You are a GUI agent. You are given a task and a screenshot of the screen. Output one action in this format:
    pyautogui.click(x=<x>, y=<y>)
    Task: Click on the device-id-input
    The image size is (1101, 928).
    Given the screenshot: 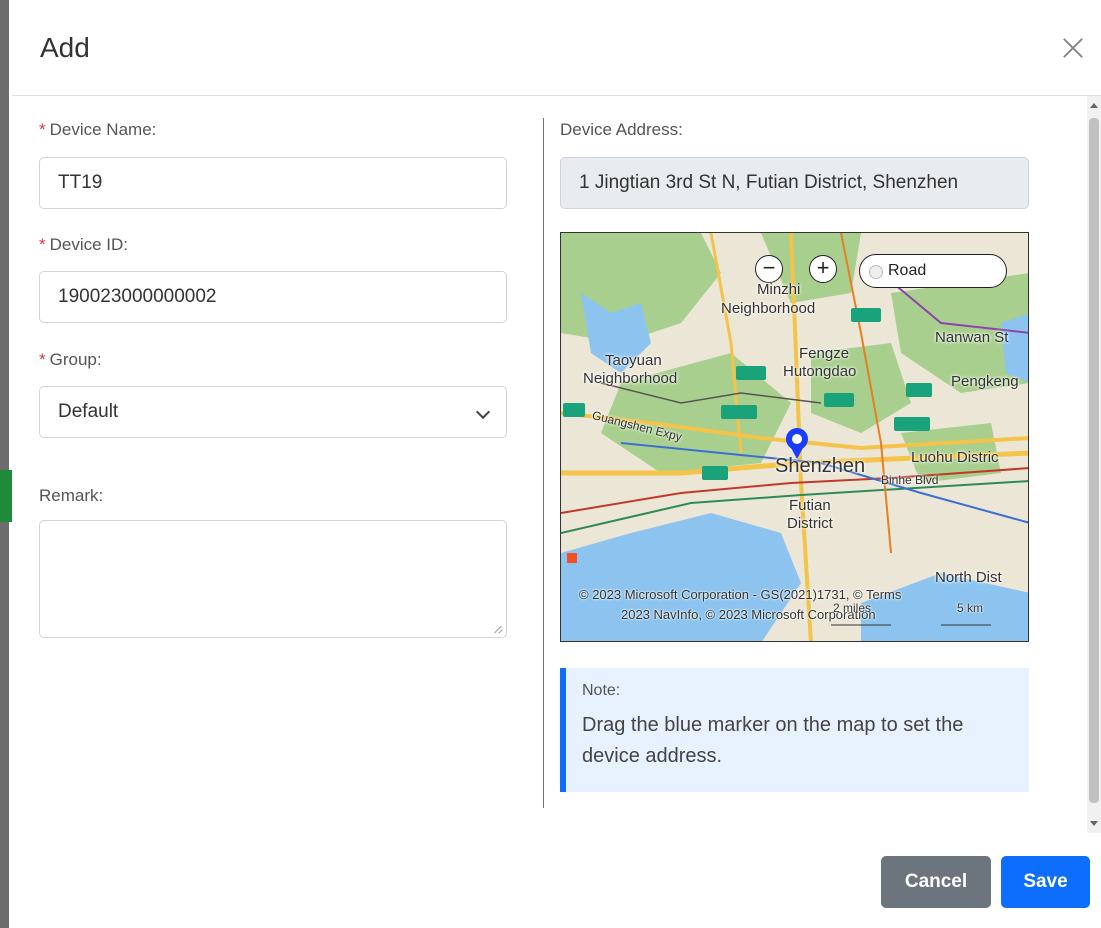 What is the action you would take?
    pyautogui.click(x=273, y=297)
    